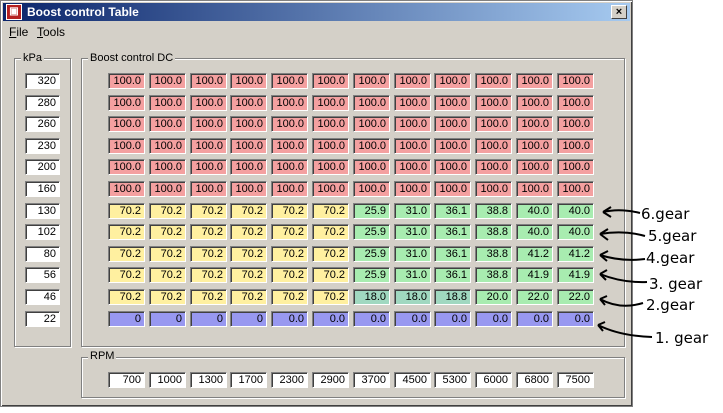 The image size is (723, 413). I want to click on arrow-2-gear, so click(621, 301).